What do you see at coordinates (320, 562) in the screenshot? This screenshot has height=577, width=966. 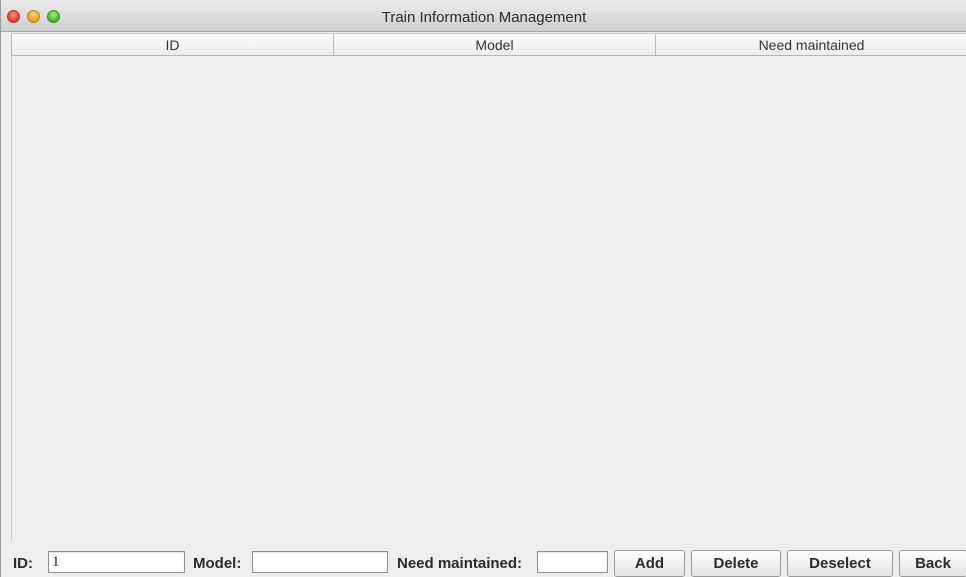 I see `model-input` at bounding box center [320, 562].